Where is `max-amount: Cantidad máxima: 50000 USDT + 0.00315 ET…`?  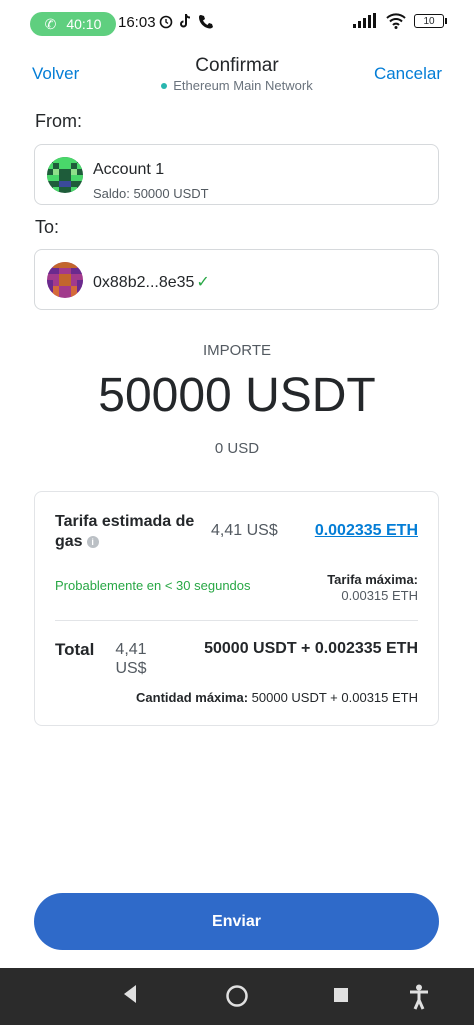 max-amount: Cantidad máxima: 50000 USDT + 0.00315 ET… is located at coordinates (277, 697).